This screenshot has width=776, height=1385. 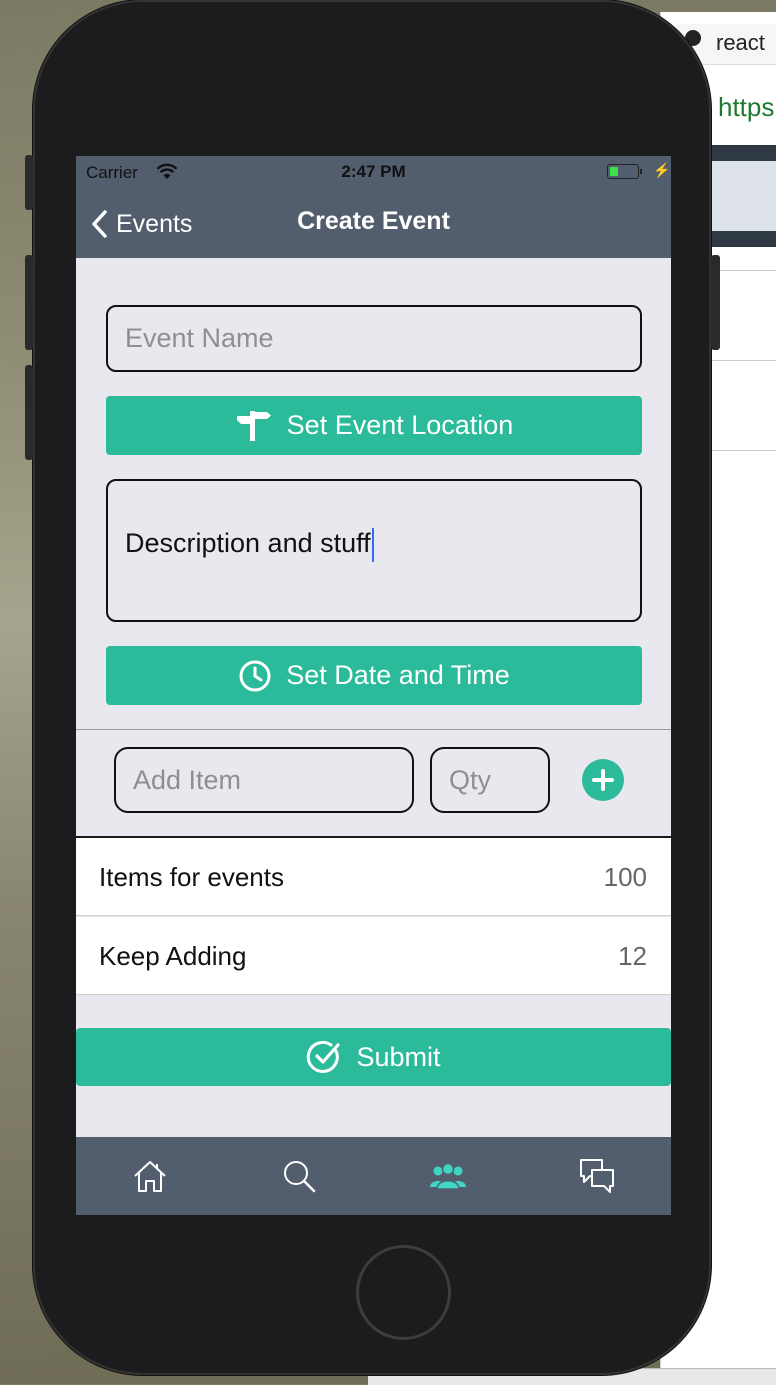 I want to click on search-icon, so click(x=300, y=1177).